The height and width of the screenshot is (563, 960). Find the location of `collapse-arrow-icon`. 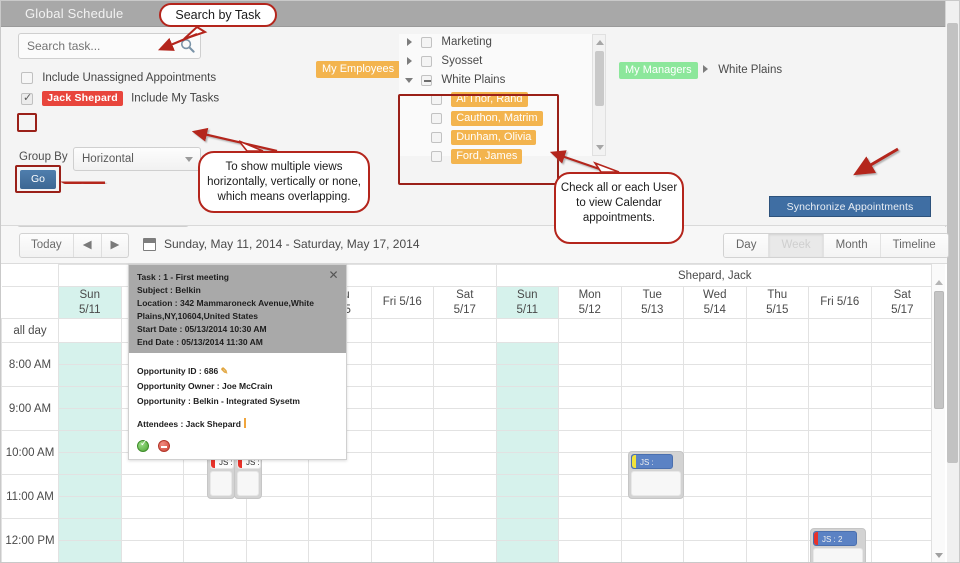

collapse-arrow-icon is located at coordinates (409, 80).